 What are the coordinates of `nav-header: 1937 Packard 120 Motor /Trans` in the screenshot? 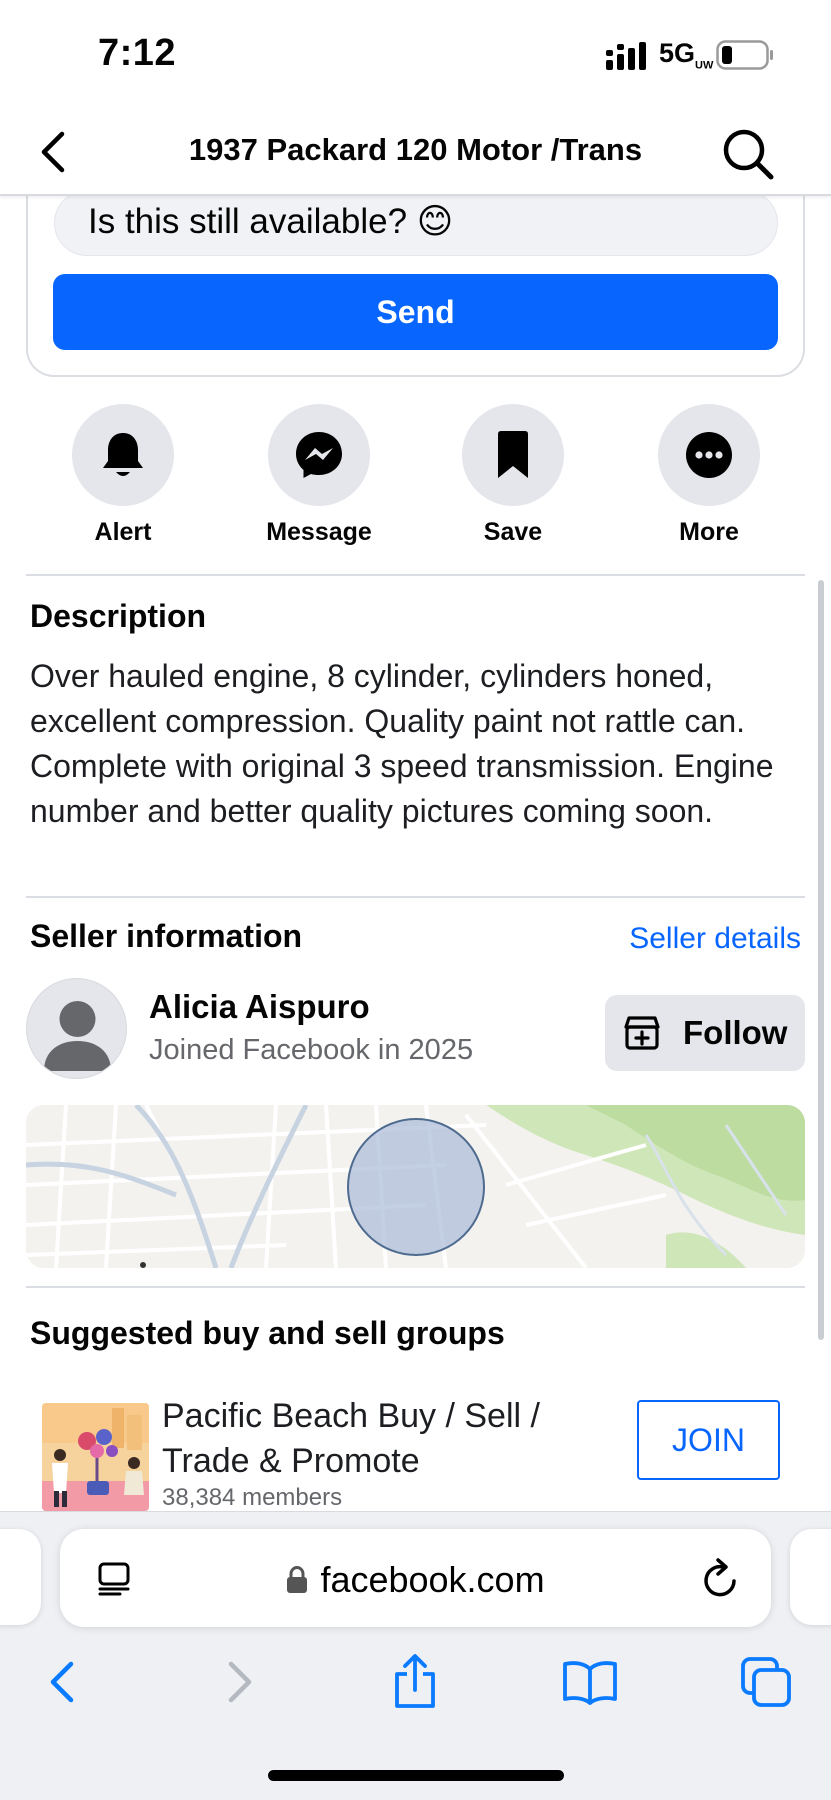 It's located at (415, 153).